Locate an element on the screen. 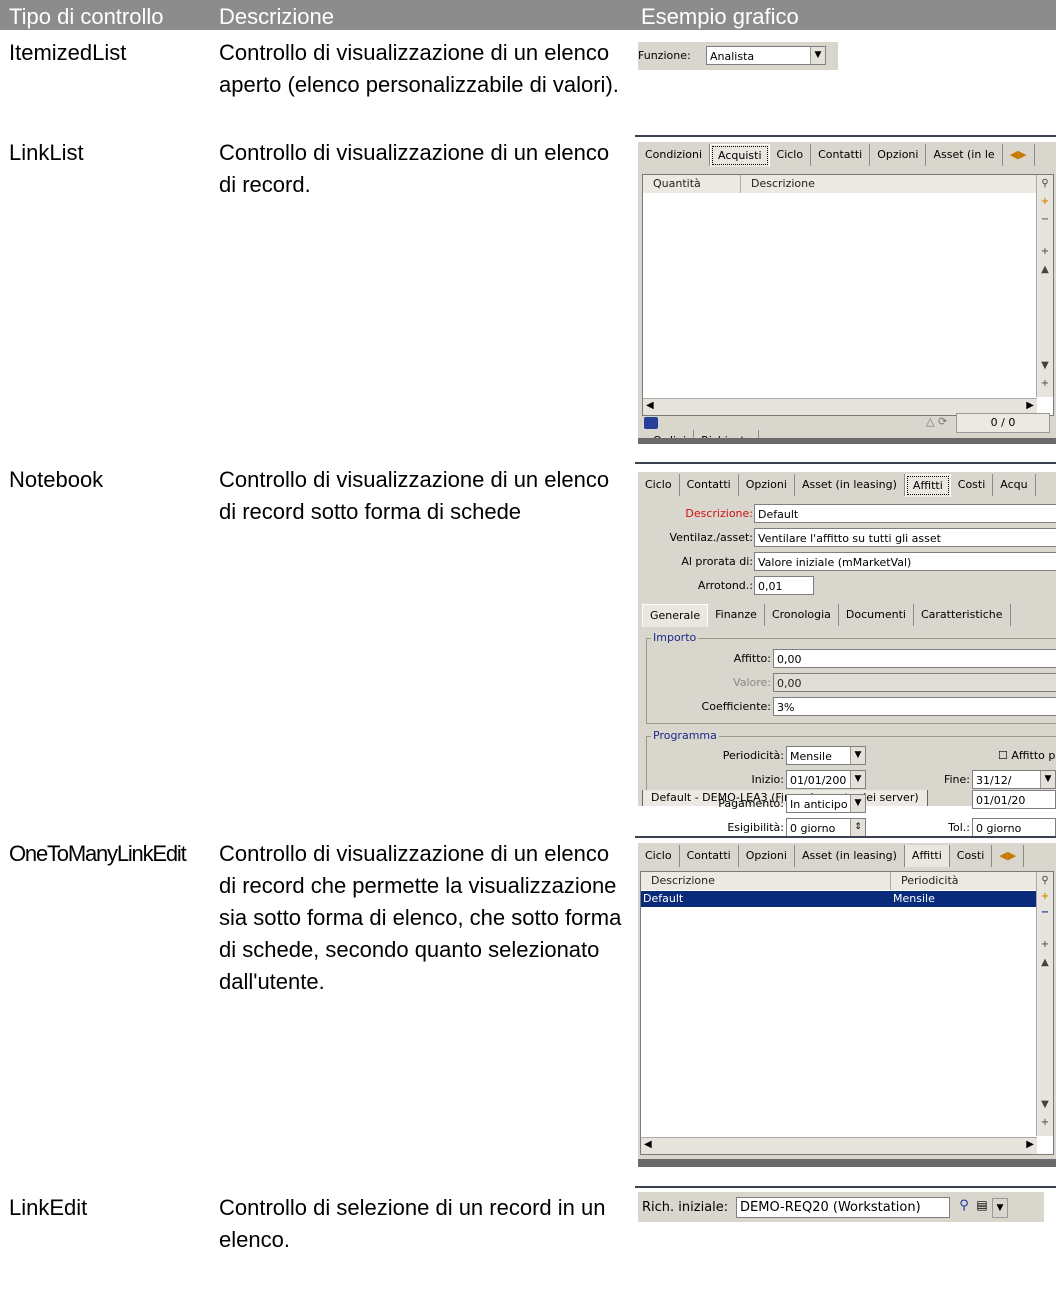 The image size is (1056, 1306). horizontal-scrollbar: ◀ ▶ is located at coordinates (839, 1145).